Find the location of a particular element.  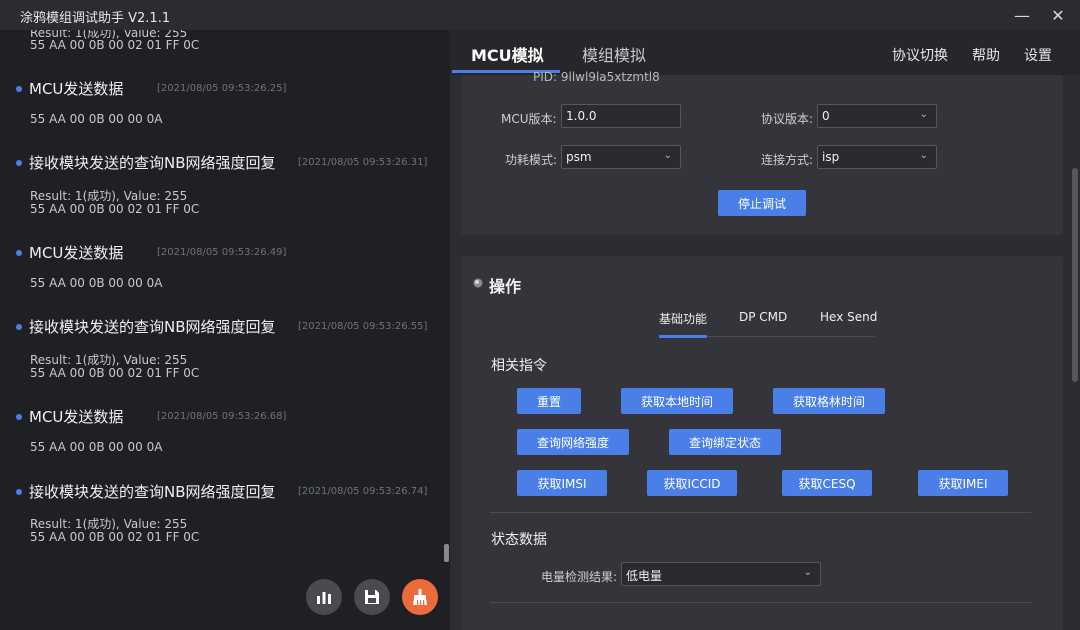

chart-button is located at coordinates (324, 597).